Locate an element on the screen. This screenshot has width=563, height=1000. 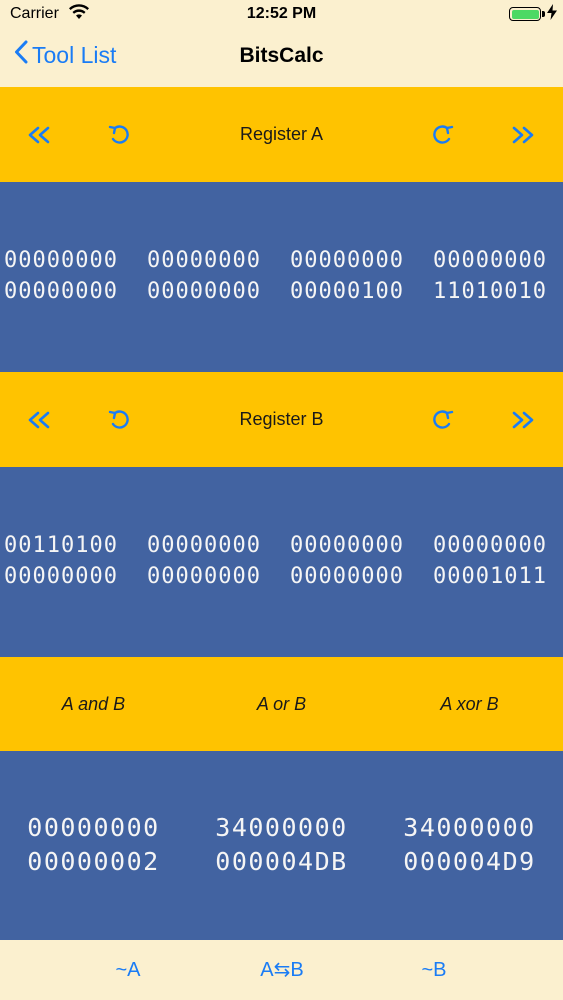
register-a-byte: 11010010 is located at coordinates (490, 291).